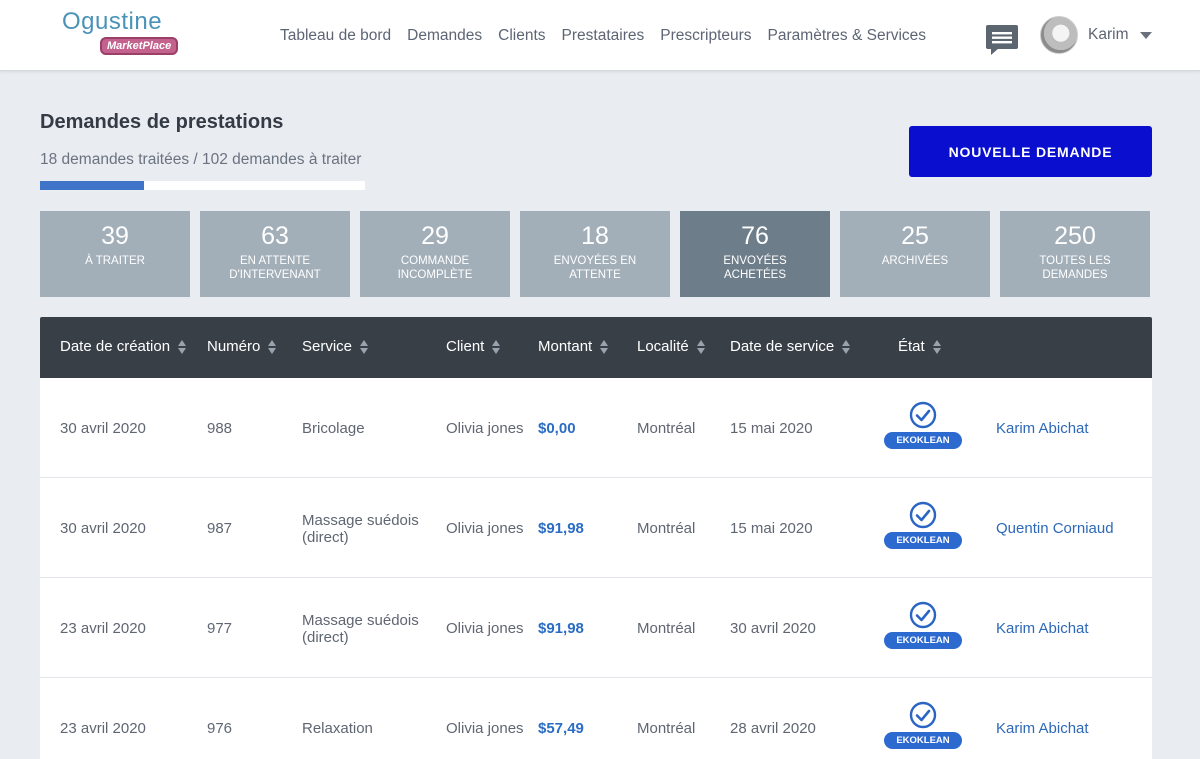 The width and height of the screenshot is (1200, 759). Describe the element at coordinates (595, 268) in the screenshot. I see `tile-label: ENVOYÉES EN ATTENTE` at that location.